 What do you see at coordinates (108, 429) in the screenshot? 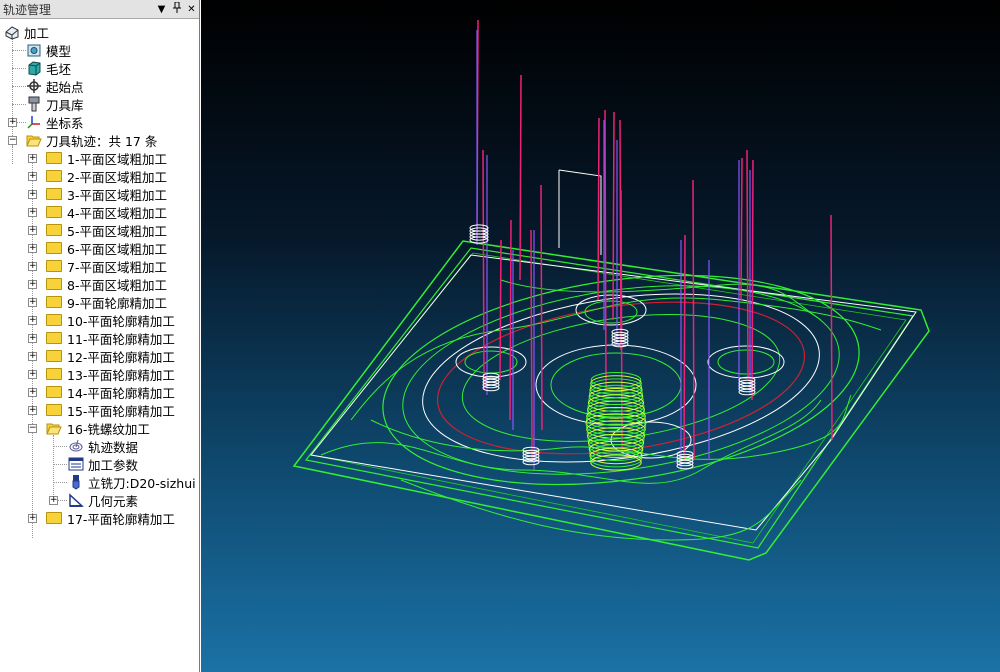
I see `tree-item-path-label: 16-铣螺纹加工` at bounding box center [108, 429].